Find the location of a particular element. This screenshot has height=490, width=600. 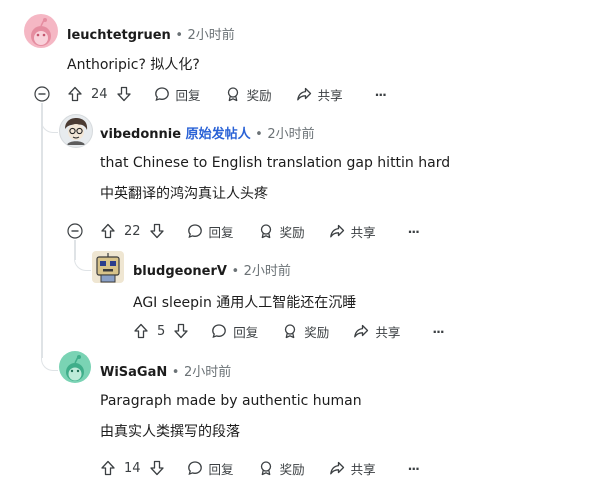

comment-actions: 5 回复 奖励 共享 ··· is located at coordinates (289, 331).